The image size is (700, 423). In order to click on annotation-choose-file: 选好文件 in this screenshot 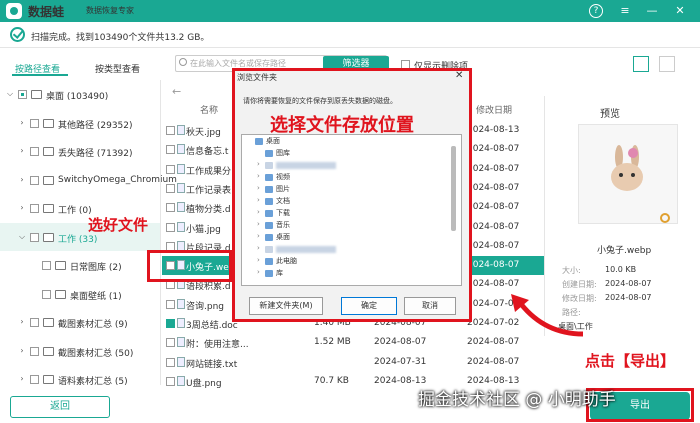, I will do `click(118, 225)`.